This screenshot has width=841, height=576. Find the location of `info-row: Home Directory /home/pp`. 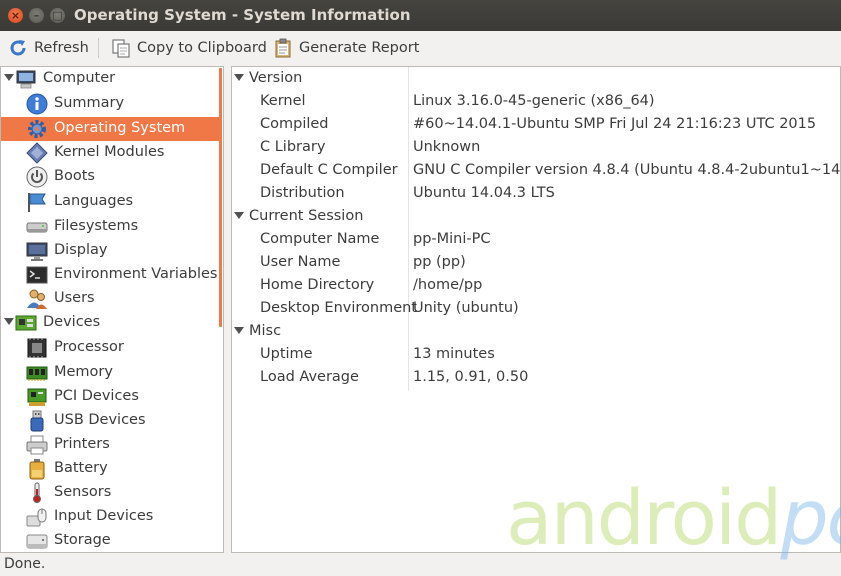

info-row: Home Directory /home/pp is located at coordinates (536, 285).